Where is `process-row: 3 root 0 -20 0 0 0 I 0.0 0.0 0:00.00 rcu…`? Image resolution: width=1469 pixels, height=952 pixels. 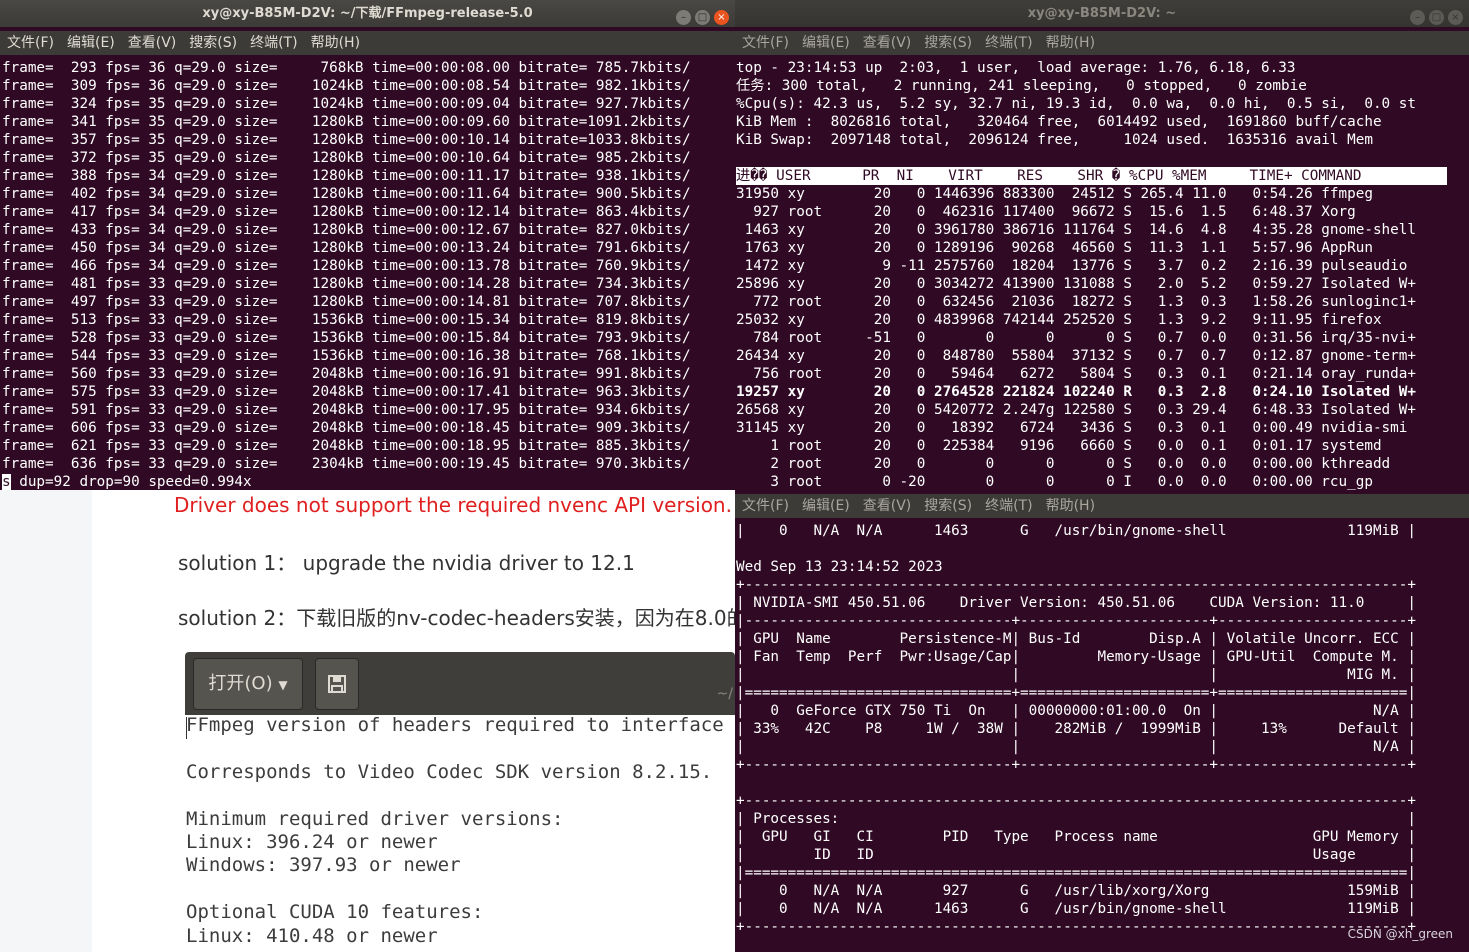 process-row: 3 root 0 -20 0 0 0 I 0.0 0.0 0:00.00 rcu… is located at coordinates (1054, 482).